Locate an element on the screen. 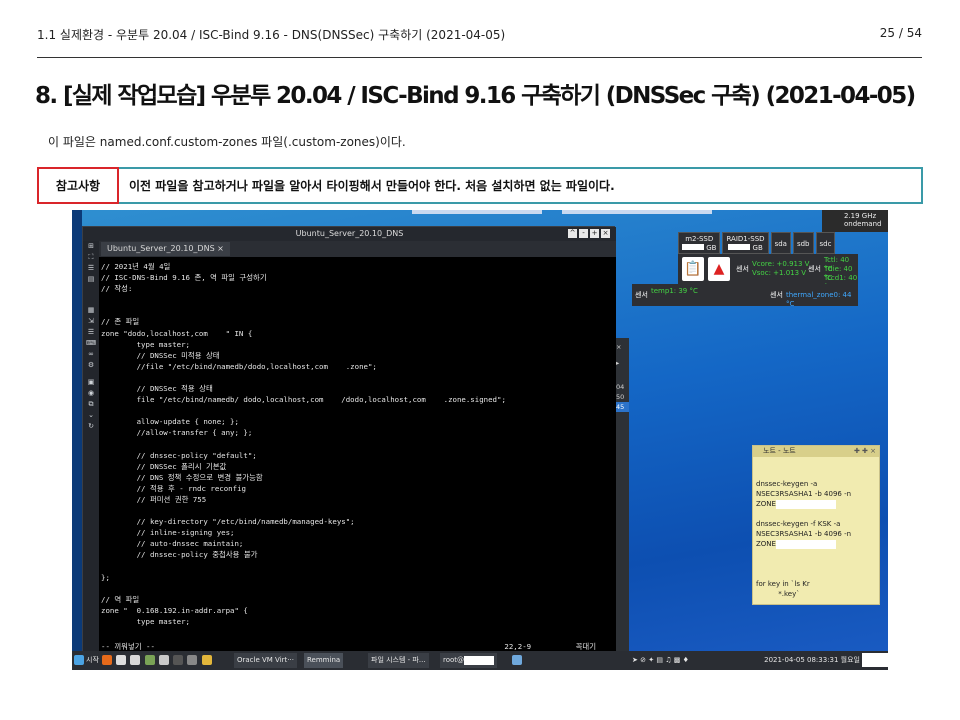  terminal-toolbar: ⊞ ⛶ ☰ ▤ ▦ ⇲ ☰ ⌨ ∞ ⚙ ▣ ◉ ⧉ ⌄ ↻ is located at coordinates (91, 448).